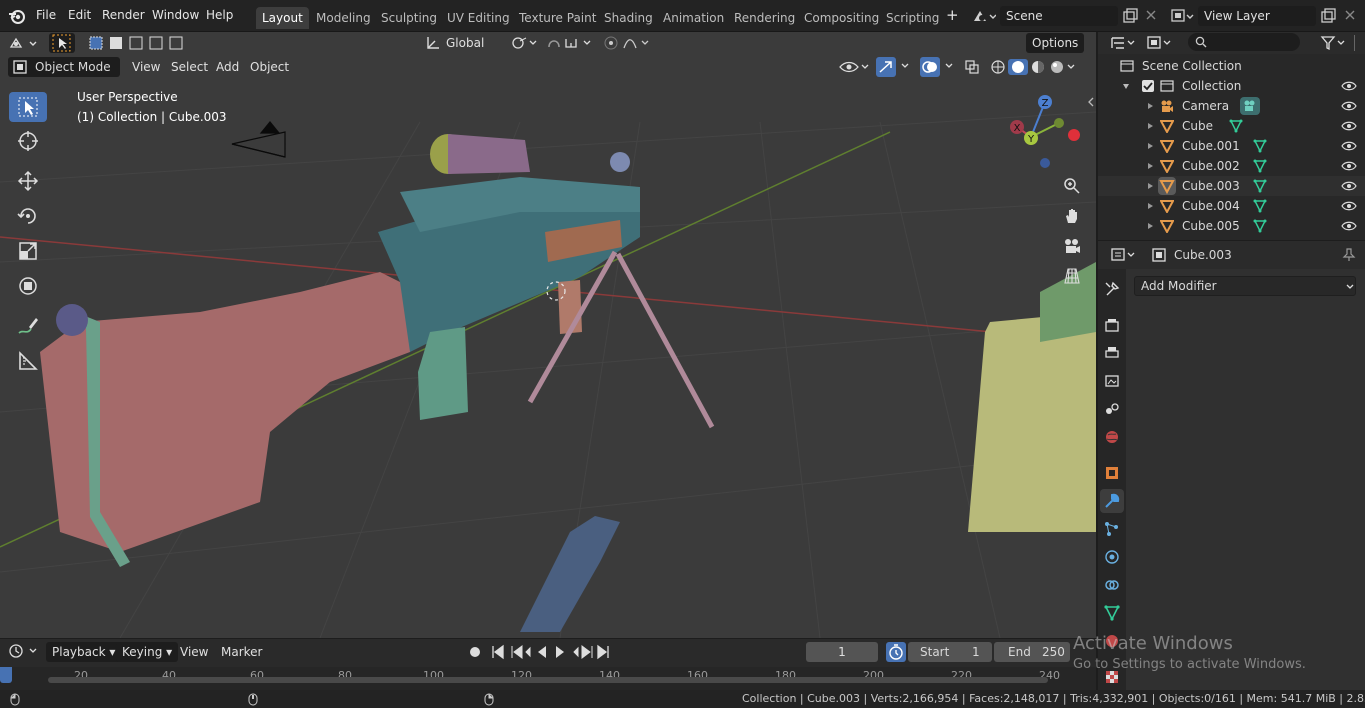 This screenshot has width=1365, height=708. I want to click on gizmo-dropdown-icon, so click(905, 66).